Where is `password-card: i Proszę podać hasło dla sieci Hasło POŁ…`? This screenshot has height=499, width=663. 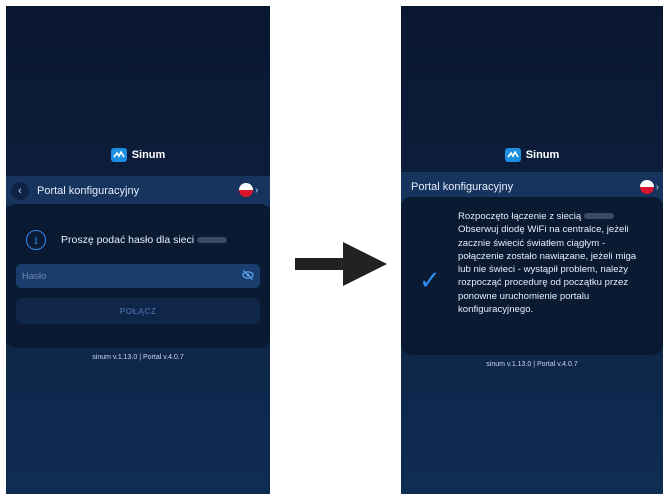 password-card: i Proszę podać hasło dla sieci Hasło POŁ… is located at coordinates (138, 276).